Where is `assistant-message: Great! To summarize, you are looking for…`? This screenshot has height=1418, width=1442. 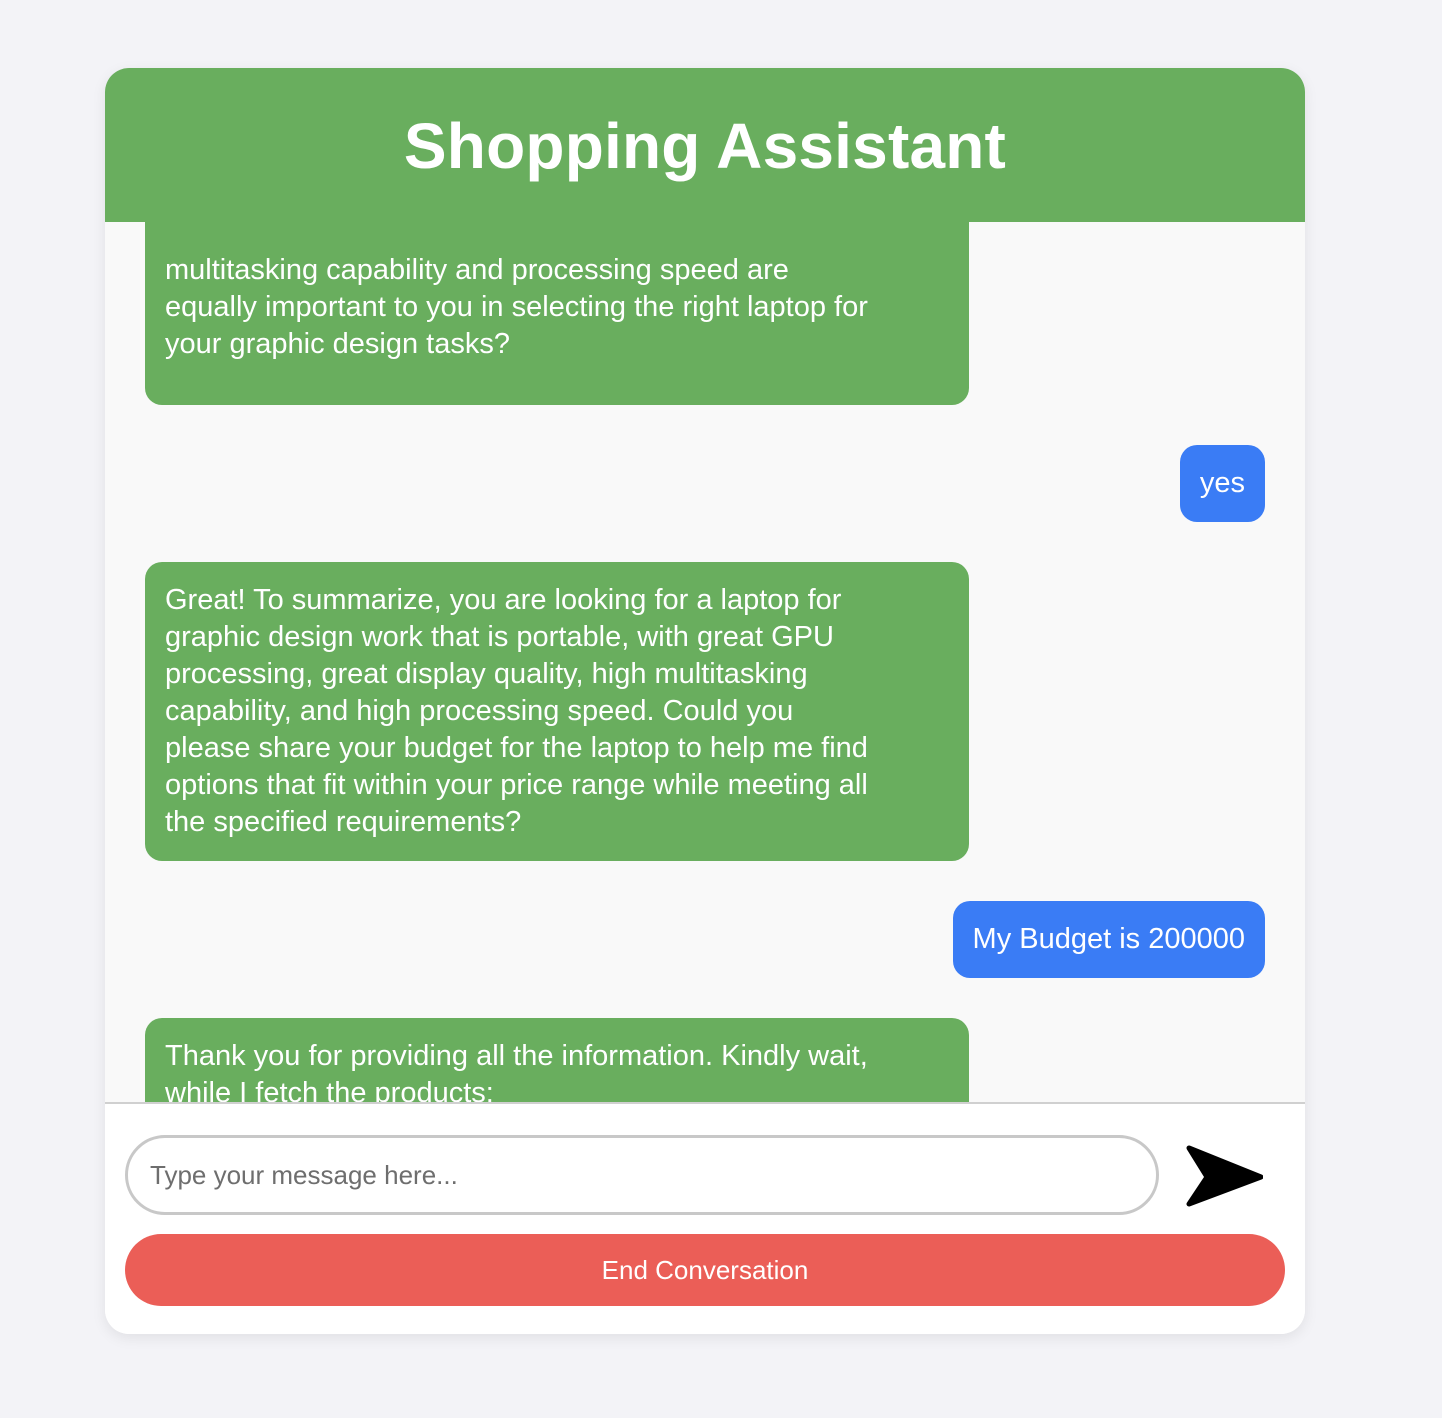 assistant-message: Great! To summarize, you are looking for… is located at coordinates (557, 711).